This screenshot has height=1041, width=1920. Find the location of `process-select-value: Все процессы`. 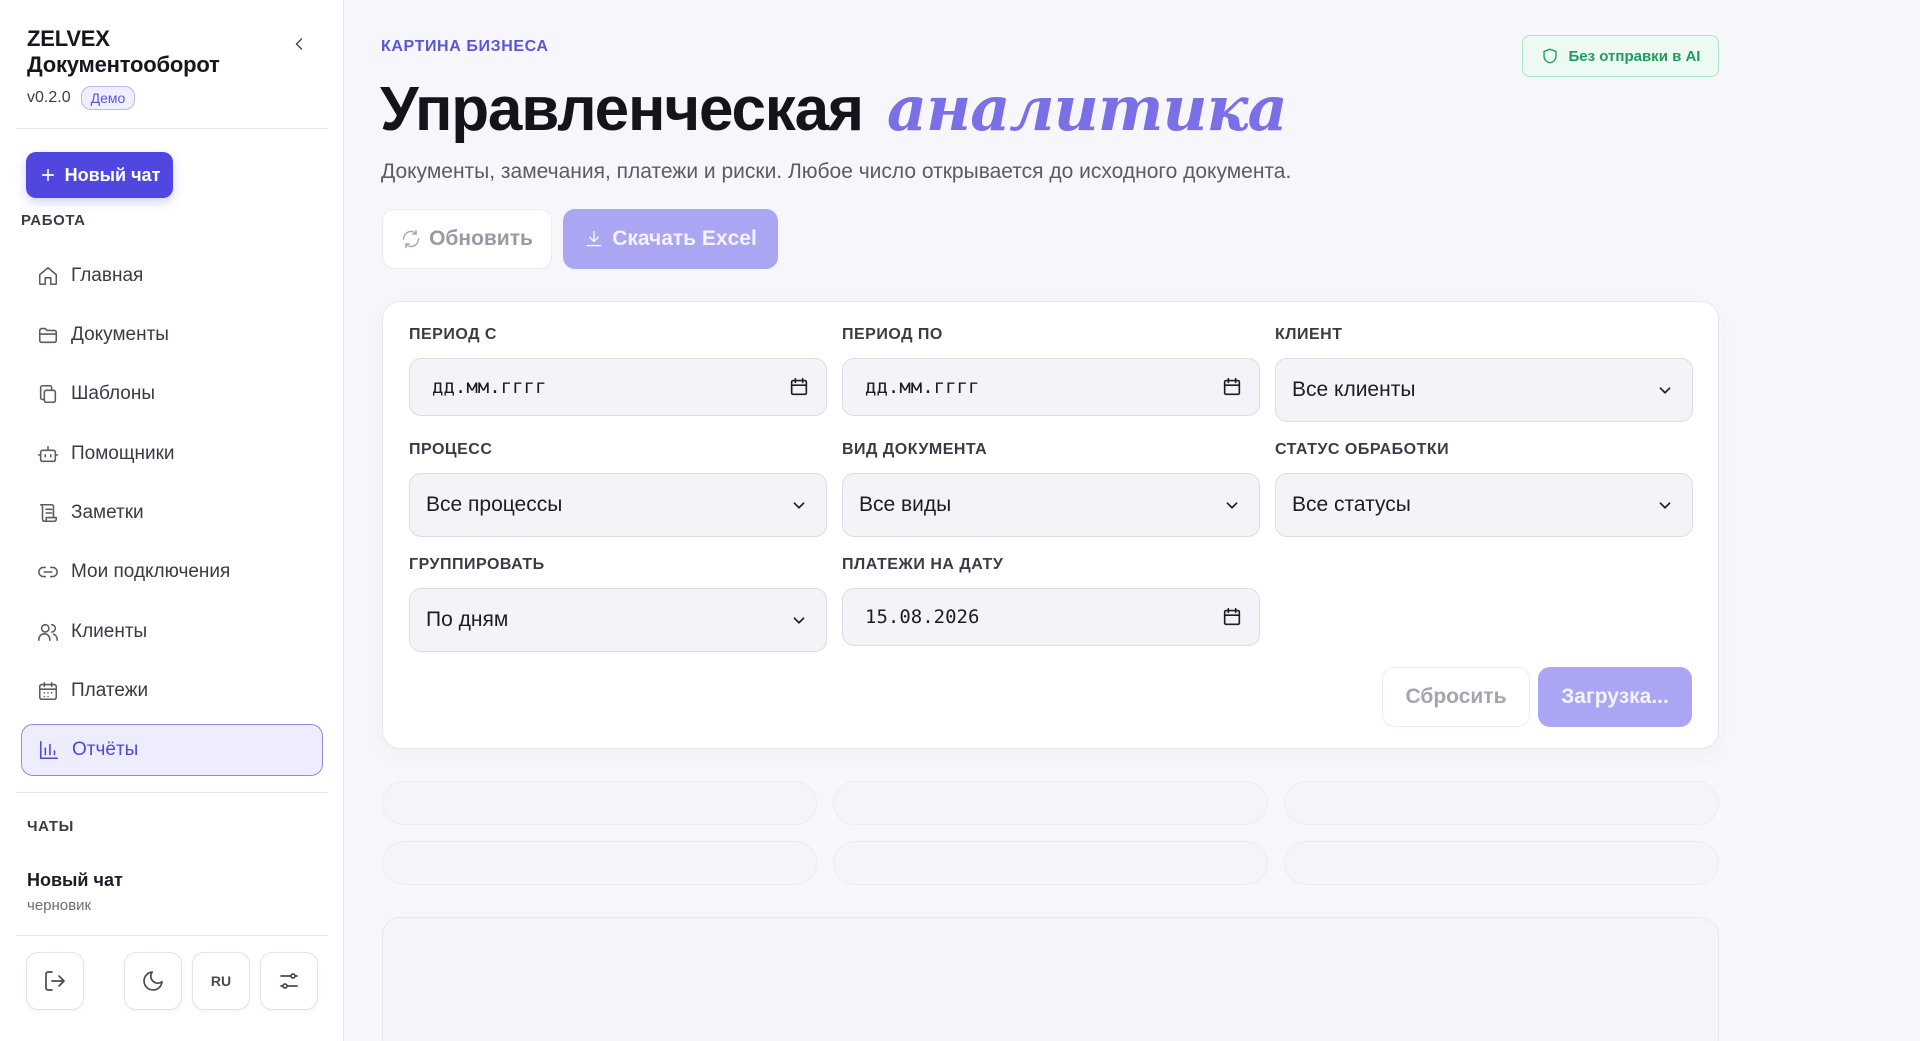

process-select-value: Все процессы is located at coordinates (494, 504).